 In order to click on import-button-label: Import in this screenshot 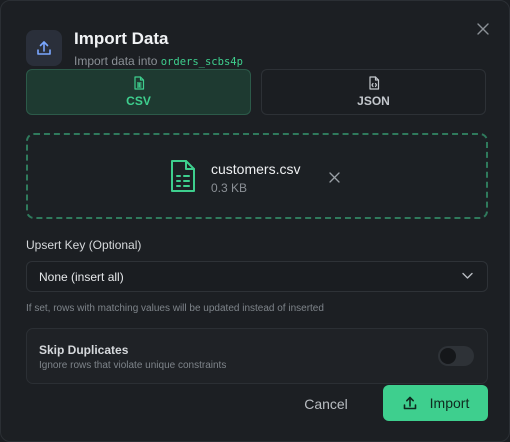, I will do `click(449, 403)`.